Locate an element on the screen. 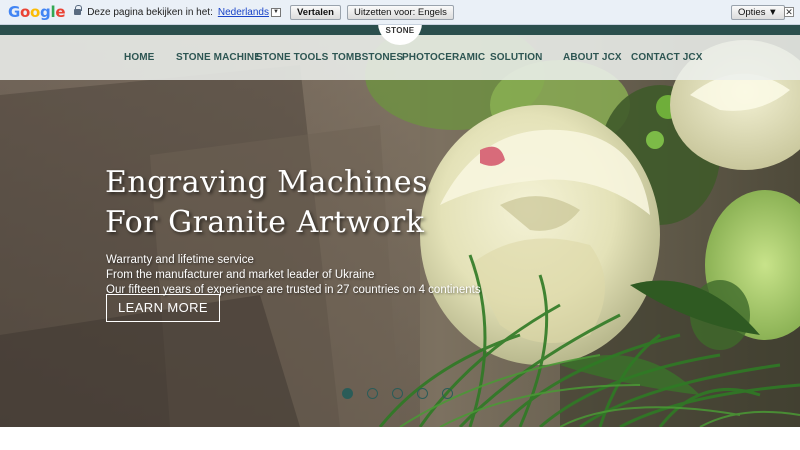 The width and height of the screenshot is (800, 450). nav-item-stone-tools: STONE TOOLS is located at coordinates (292, 57).